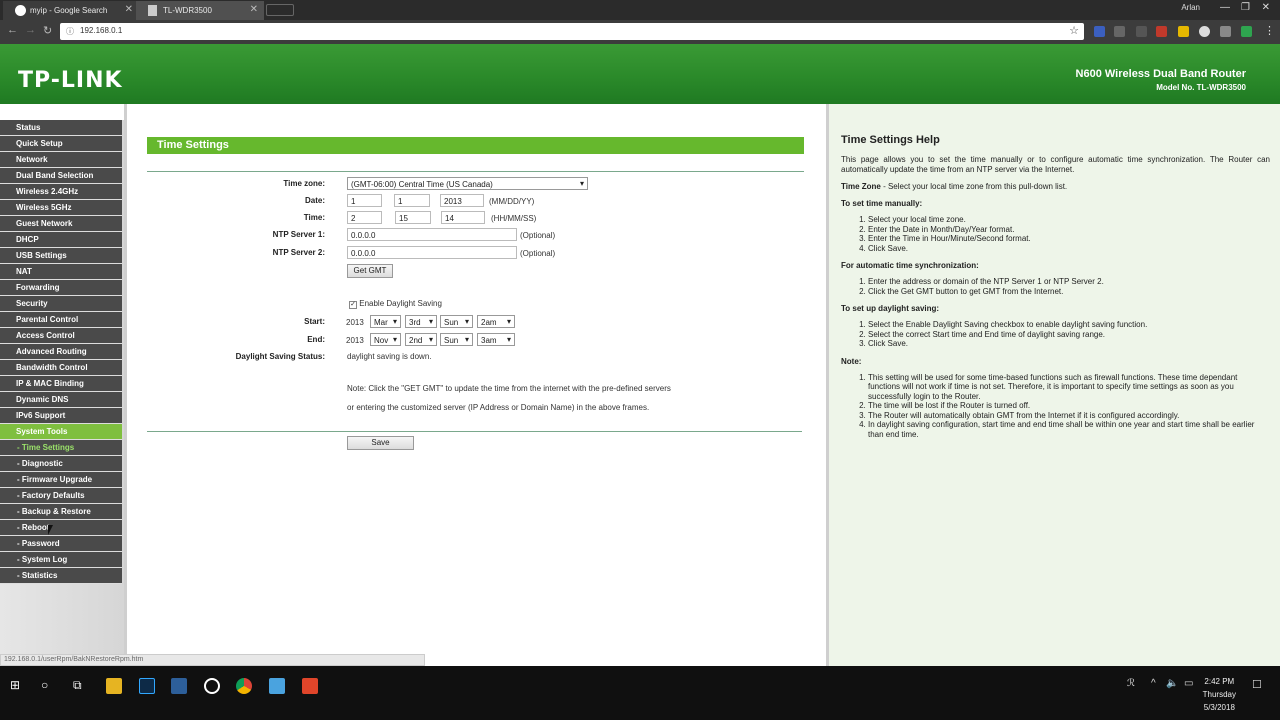 This screenshot has width=1280, height=720. What do you see at coordinates (61, 464) in the screenshot?
I see `sidebar-item-diagnostic: - Diagnostic` at bounding box center [61, 464].